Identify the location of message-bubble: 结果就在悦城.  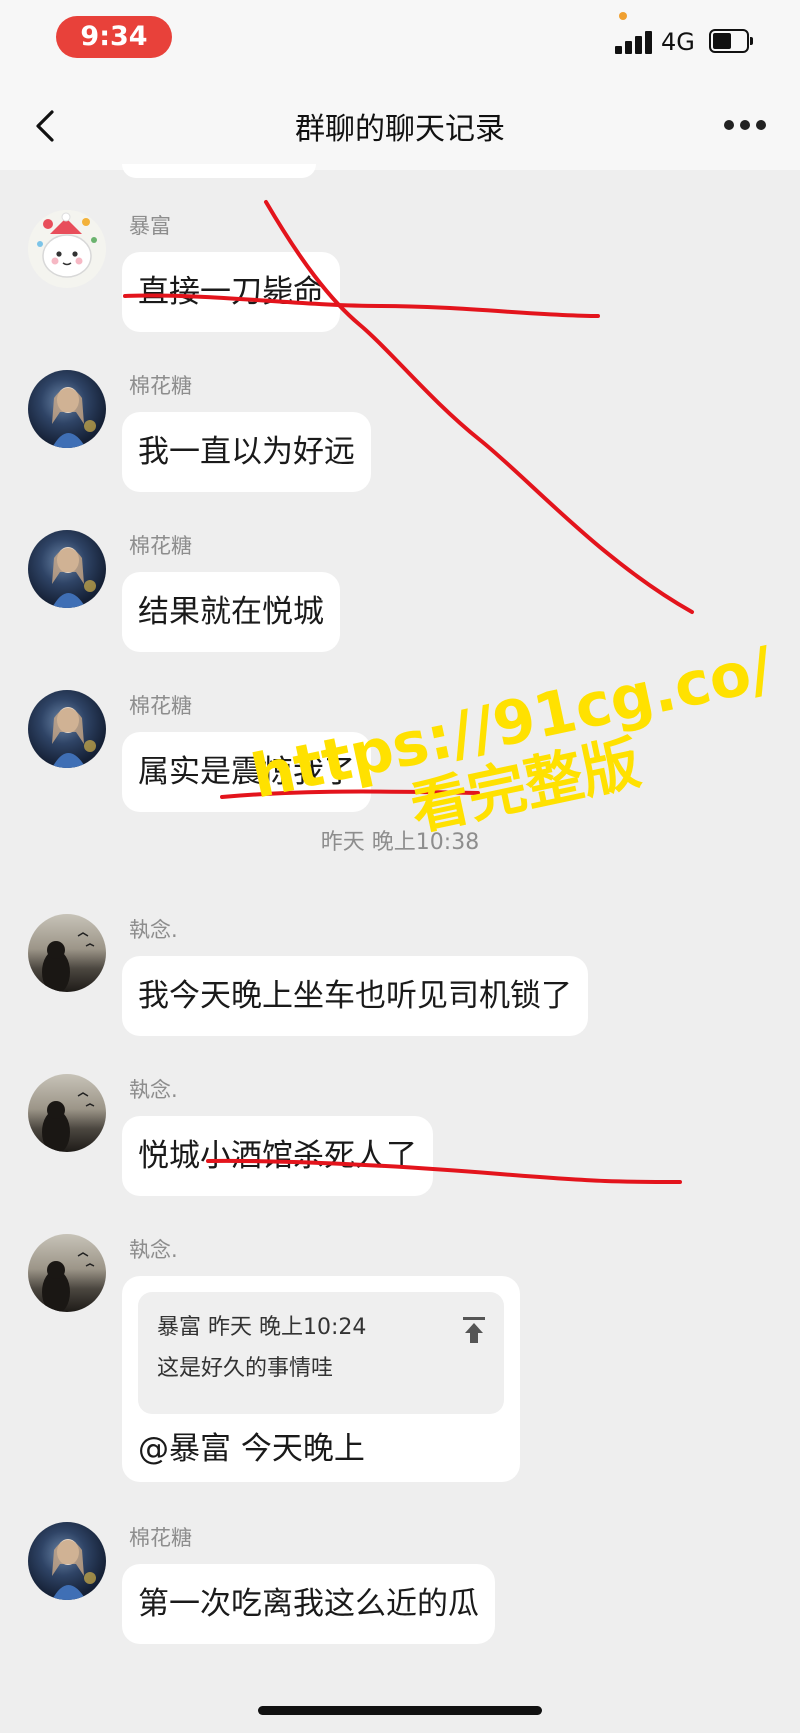
(231, 612).